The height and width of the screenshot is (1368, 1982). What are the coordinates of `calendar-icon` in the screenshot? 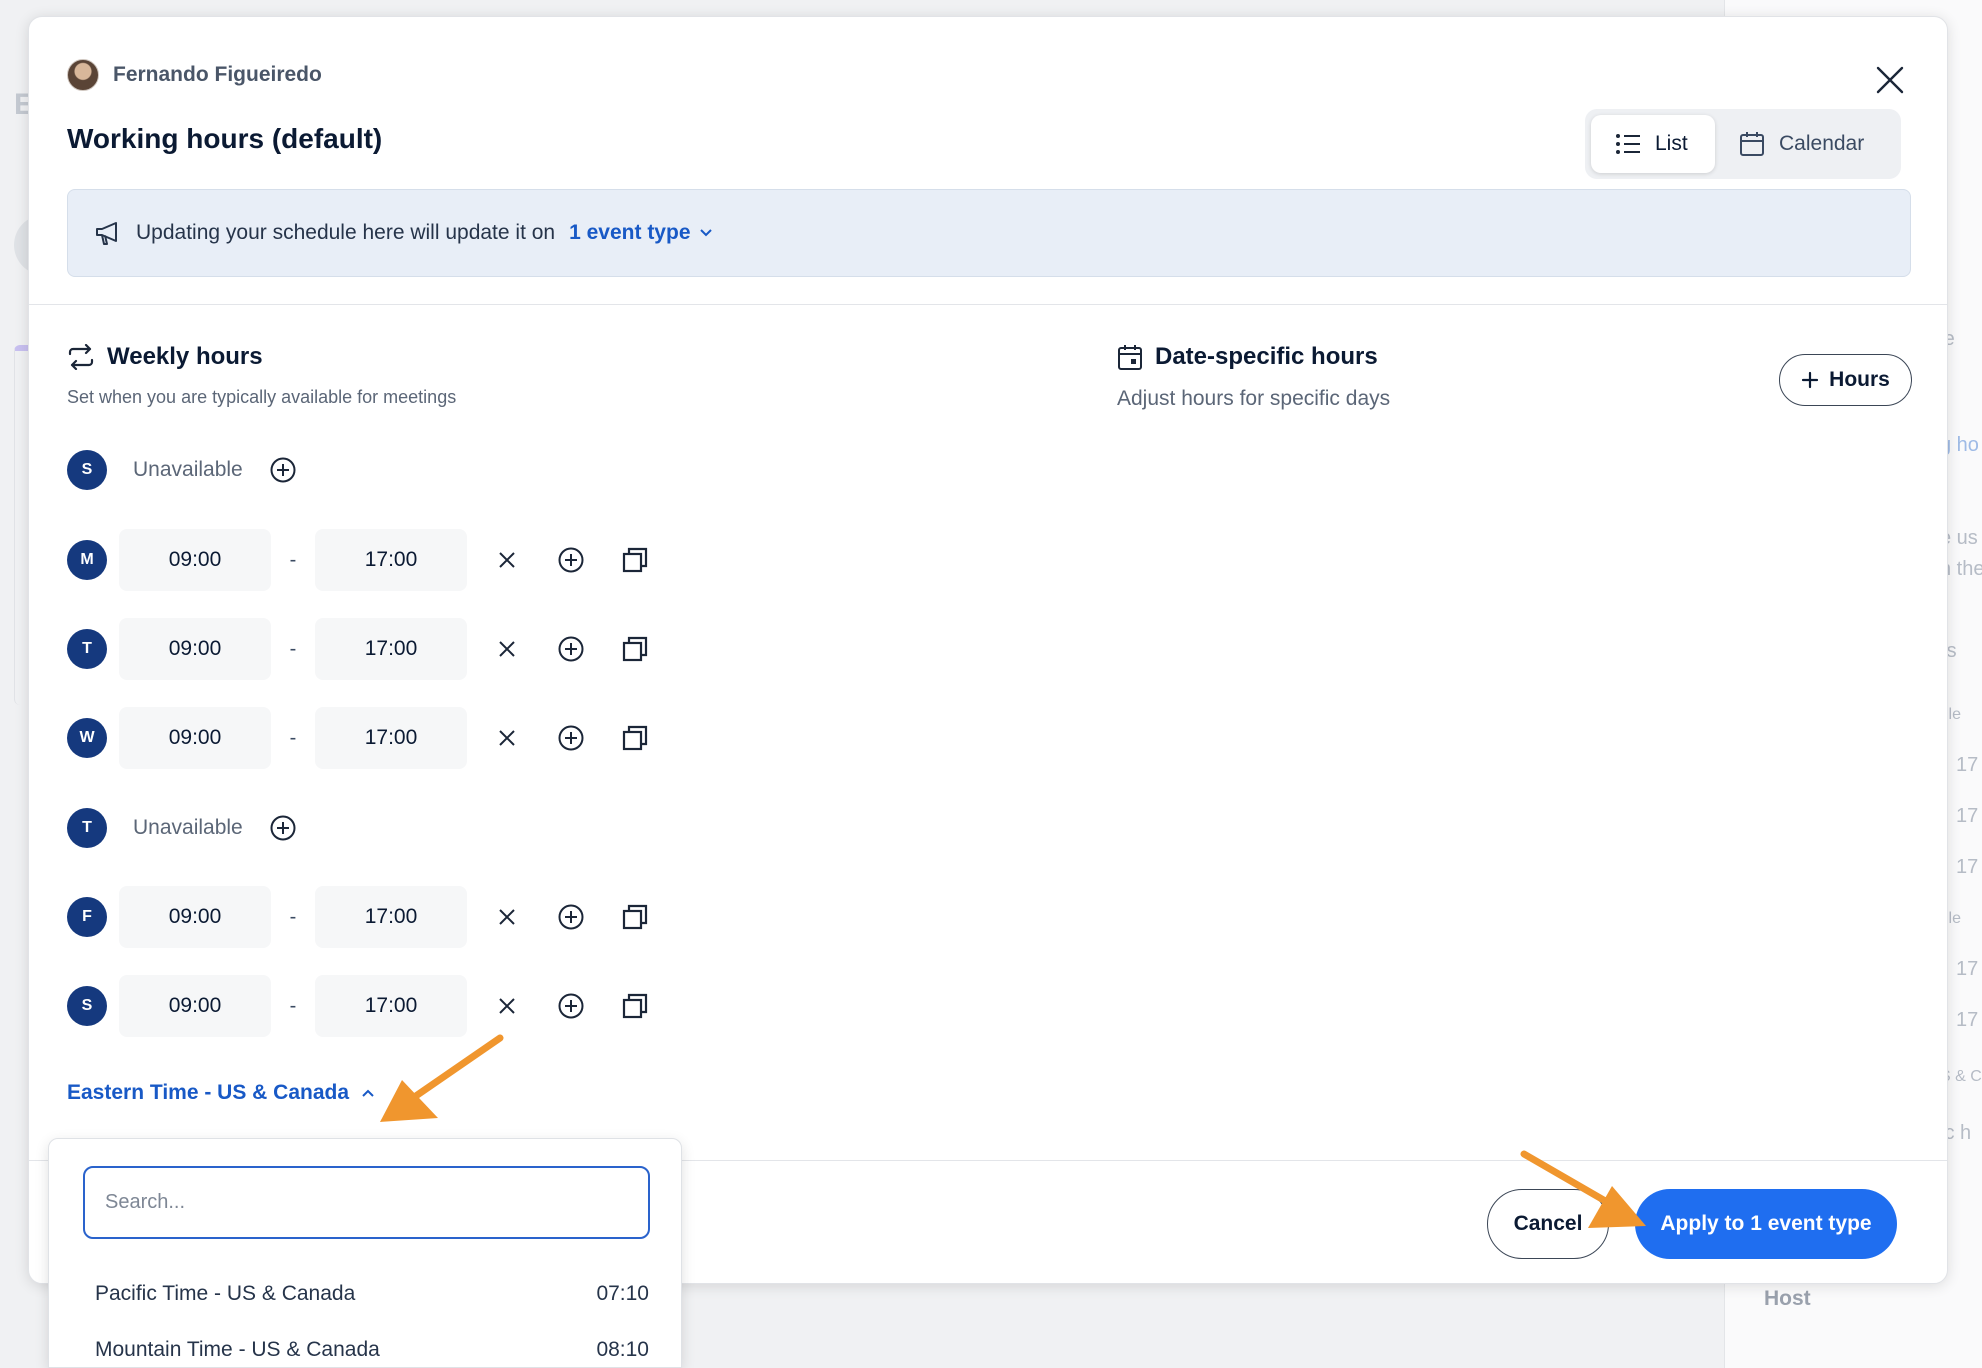 It's located at (1752, 144).